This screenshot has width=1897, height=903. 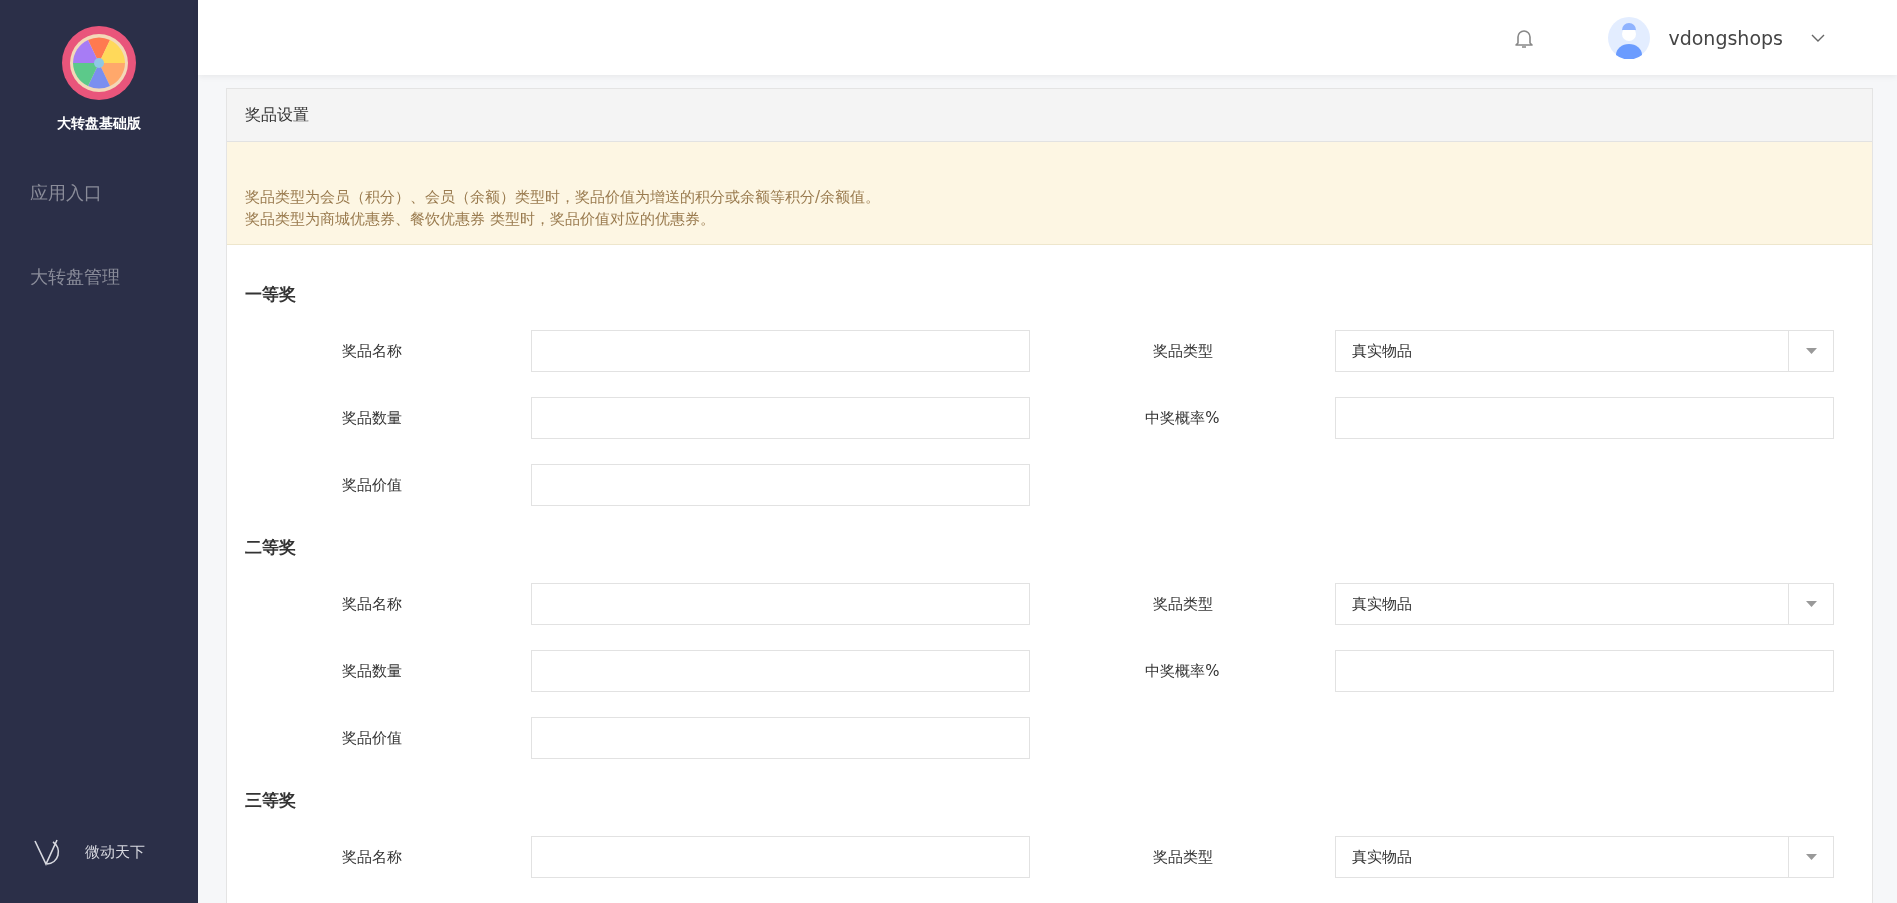 What do you see at coordinates (1629, 37) in the screenshot?
I see `avatar-icon` at bounding box center [1629, 37].